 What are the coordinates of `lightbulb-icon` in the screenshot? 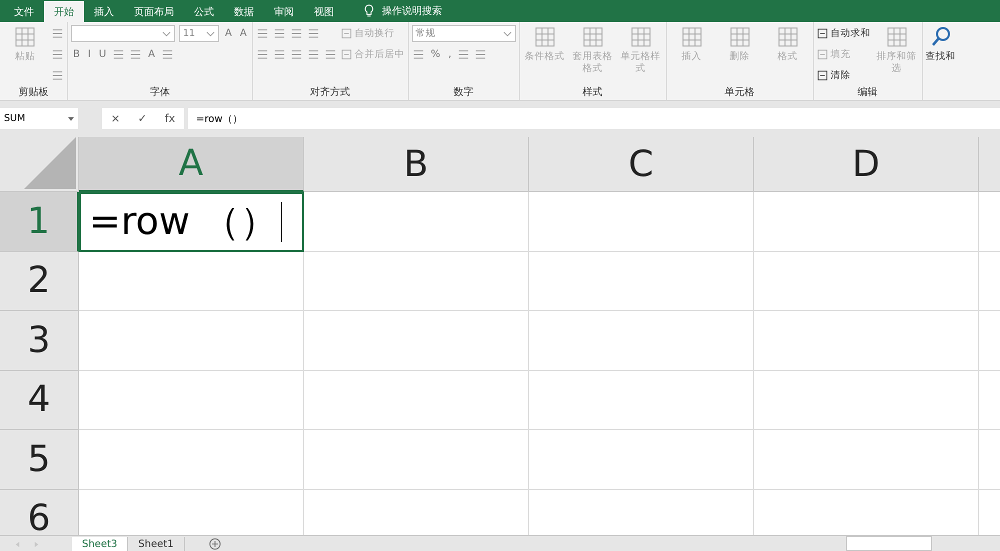 It's located at (369, 11).